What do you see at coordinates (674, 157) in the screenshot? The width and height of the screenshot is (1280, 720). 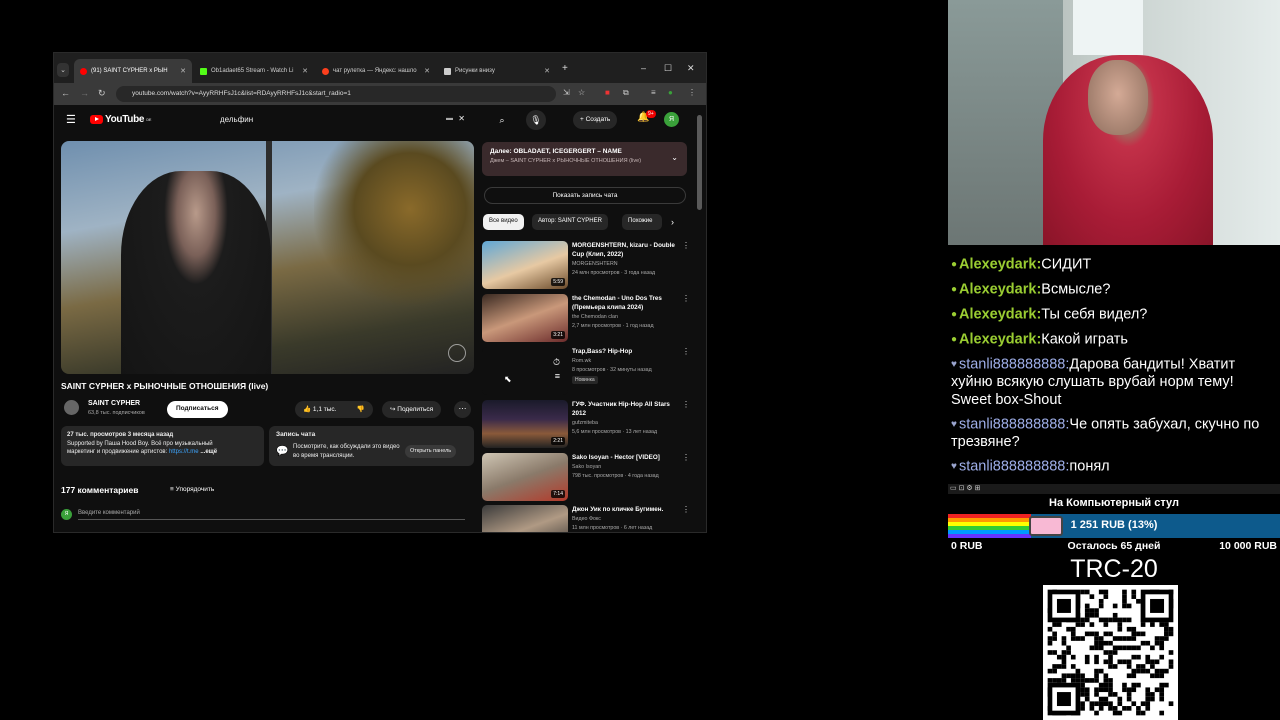 I see `chevron-down-icon: ⌄` at bounding box center [674, 157].